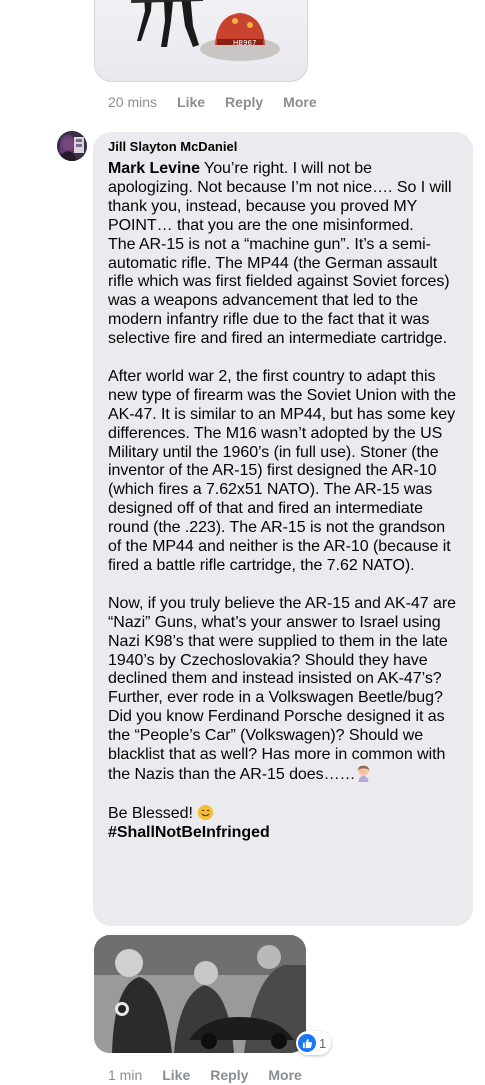  I want to click on reply-photo, so click(200, 994).